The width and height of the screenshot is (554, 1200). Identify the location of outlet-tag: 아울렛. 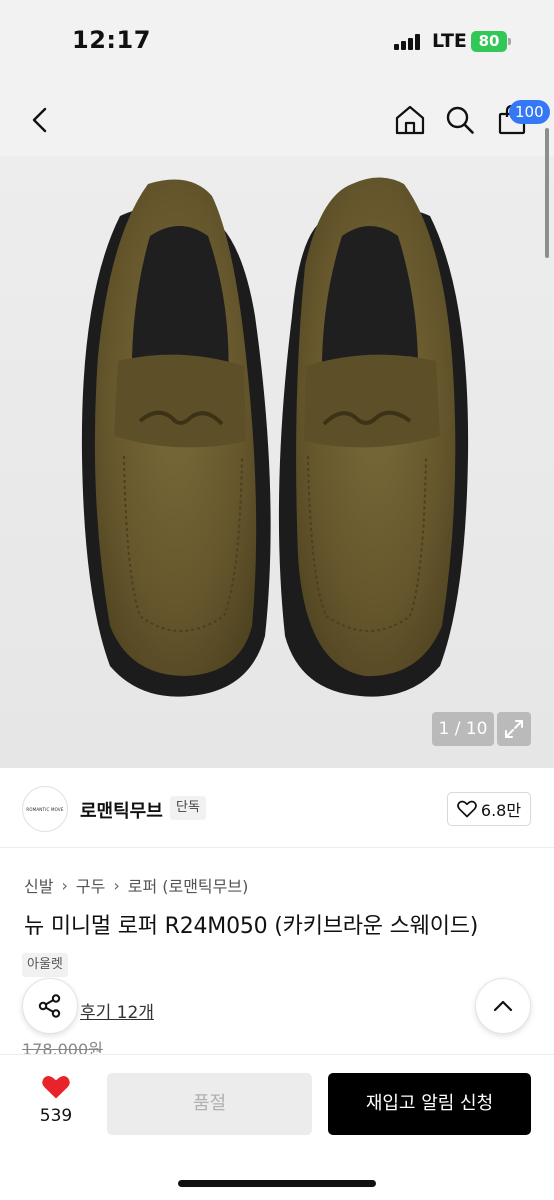
(45, 965).